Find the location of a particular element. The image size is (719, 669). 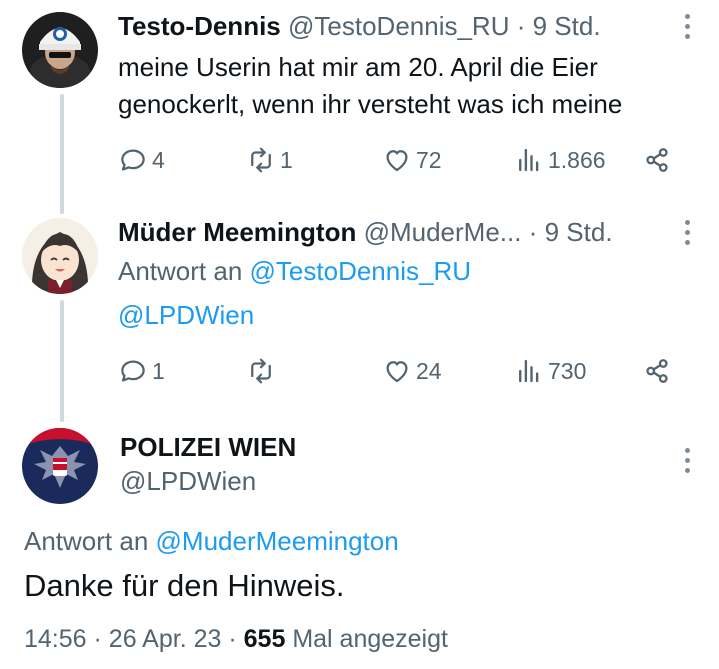

views-button: 730 is located at coordinates (550, 371).